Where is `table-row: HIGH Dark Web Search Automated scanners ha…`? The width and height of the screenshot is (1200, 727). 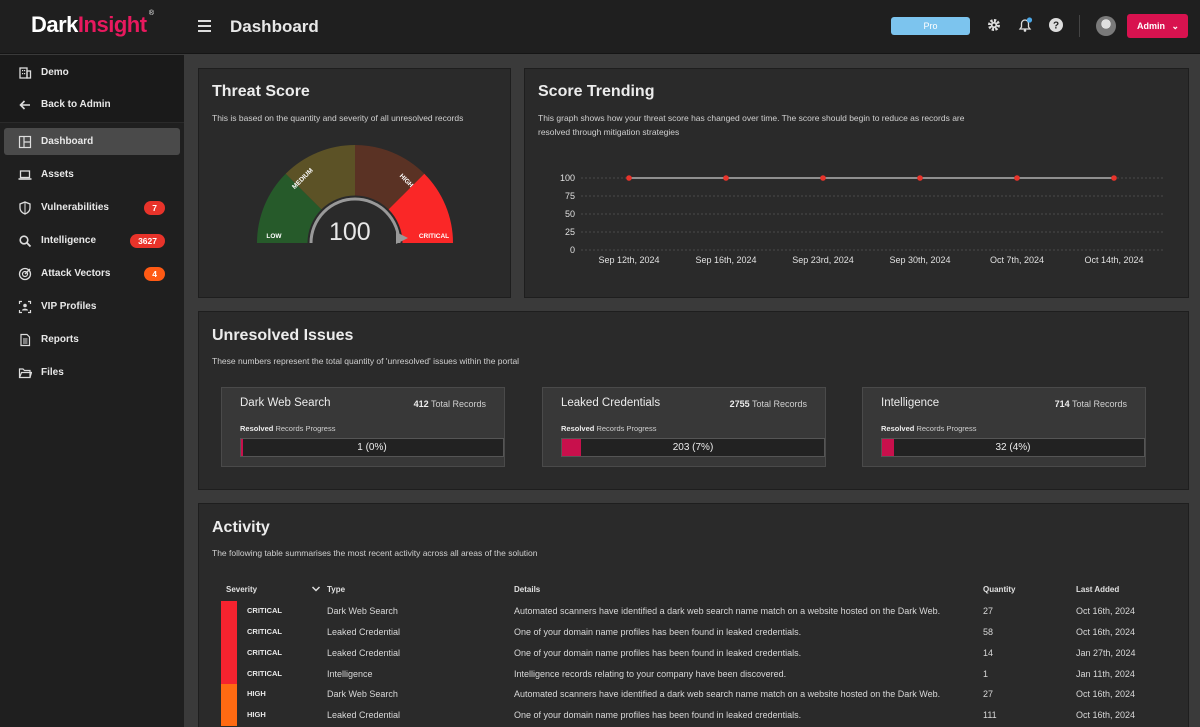
table-row: HIGH Dark Web Search Automated scanners ha… is located at coordinates (686, 694).